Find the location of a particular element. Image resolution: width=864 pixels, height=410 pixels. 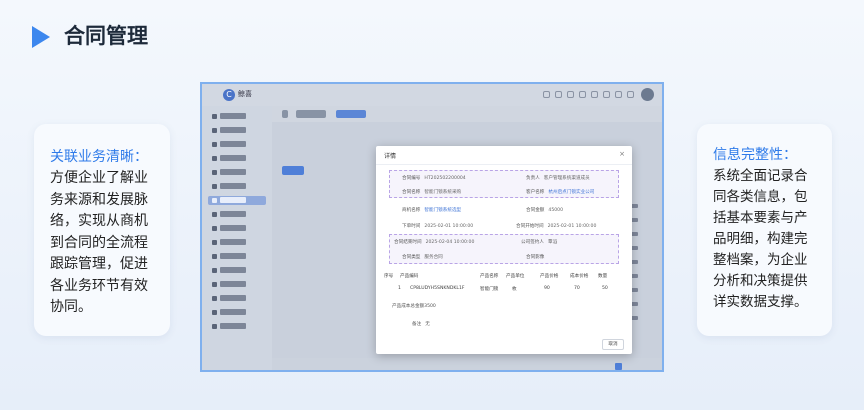

page-title: 合同管理 is located at coordinates (106, 36).